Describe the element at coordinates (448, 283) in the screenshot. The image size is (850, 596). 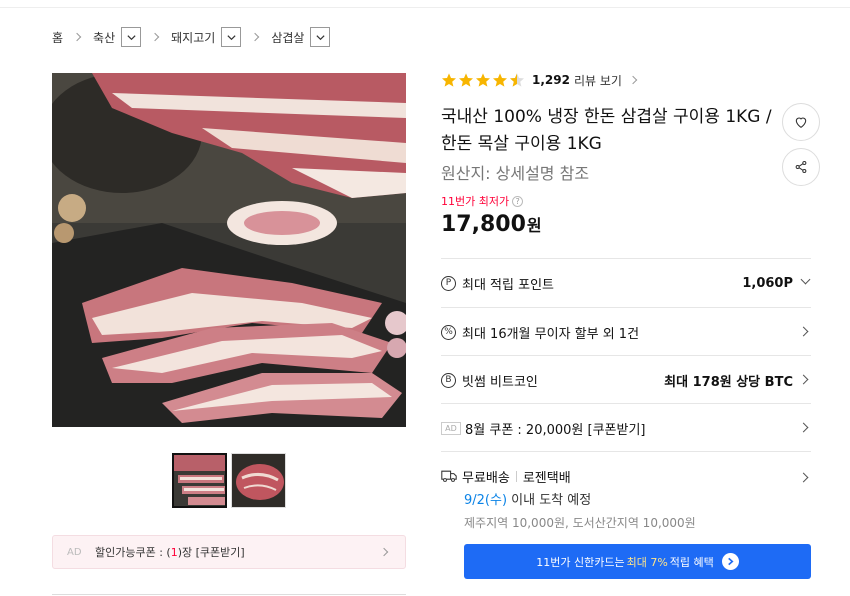
I see `point-icon: P` at that location.